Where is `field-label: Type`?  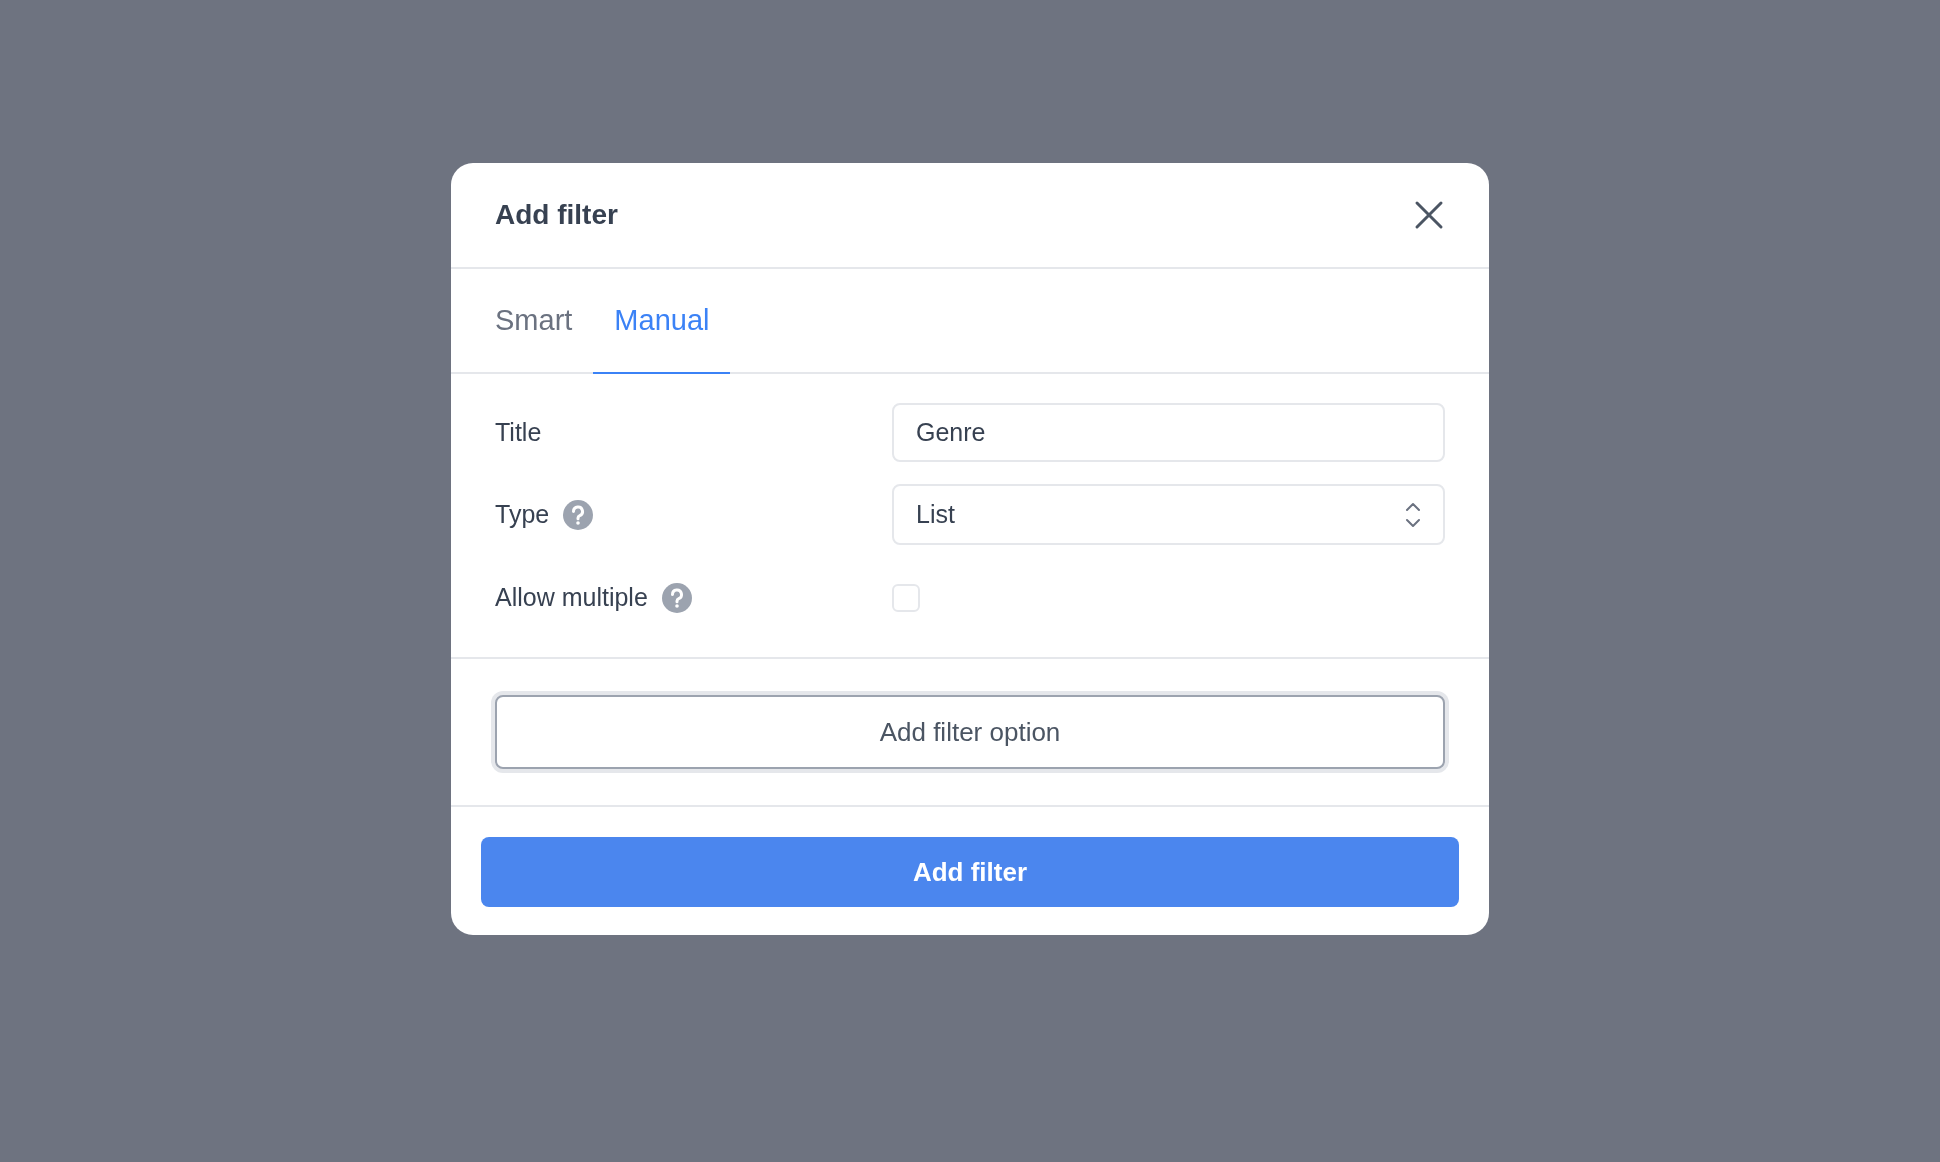
field-label: Type is located at coordinates (522, 514).